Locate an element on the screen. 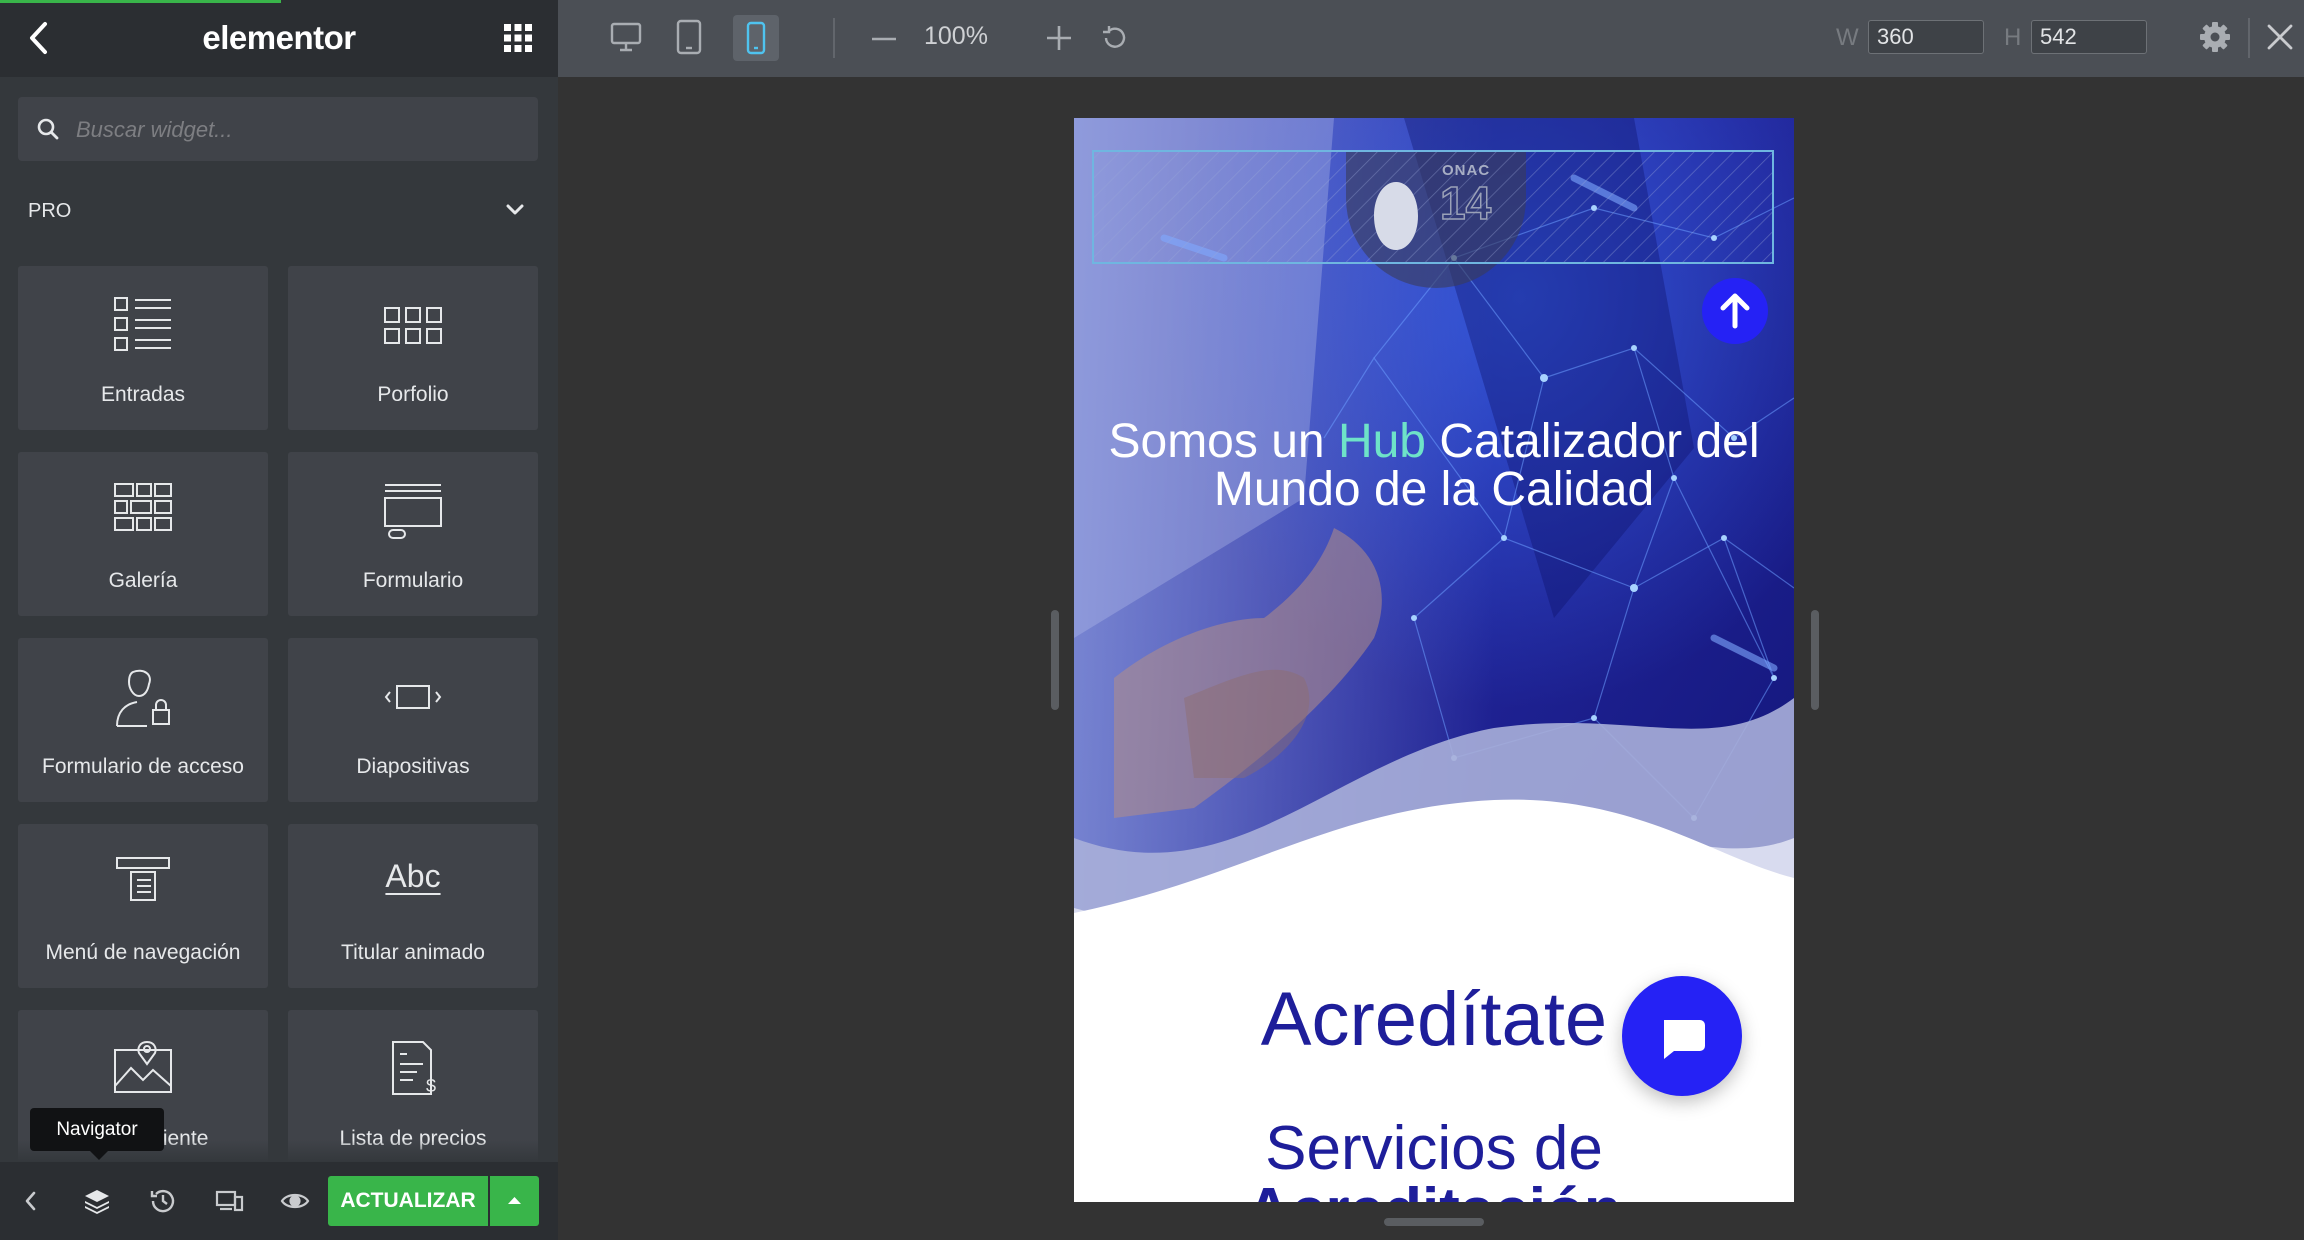 The width and height of the screenshot is (2304, 1240). widget-label: Galería is located at coordinates (143, 580).